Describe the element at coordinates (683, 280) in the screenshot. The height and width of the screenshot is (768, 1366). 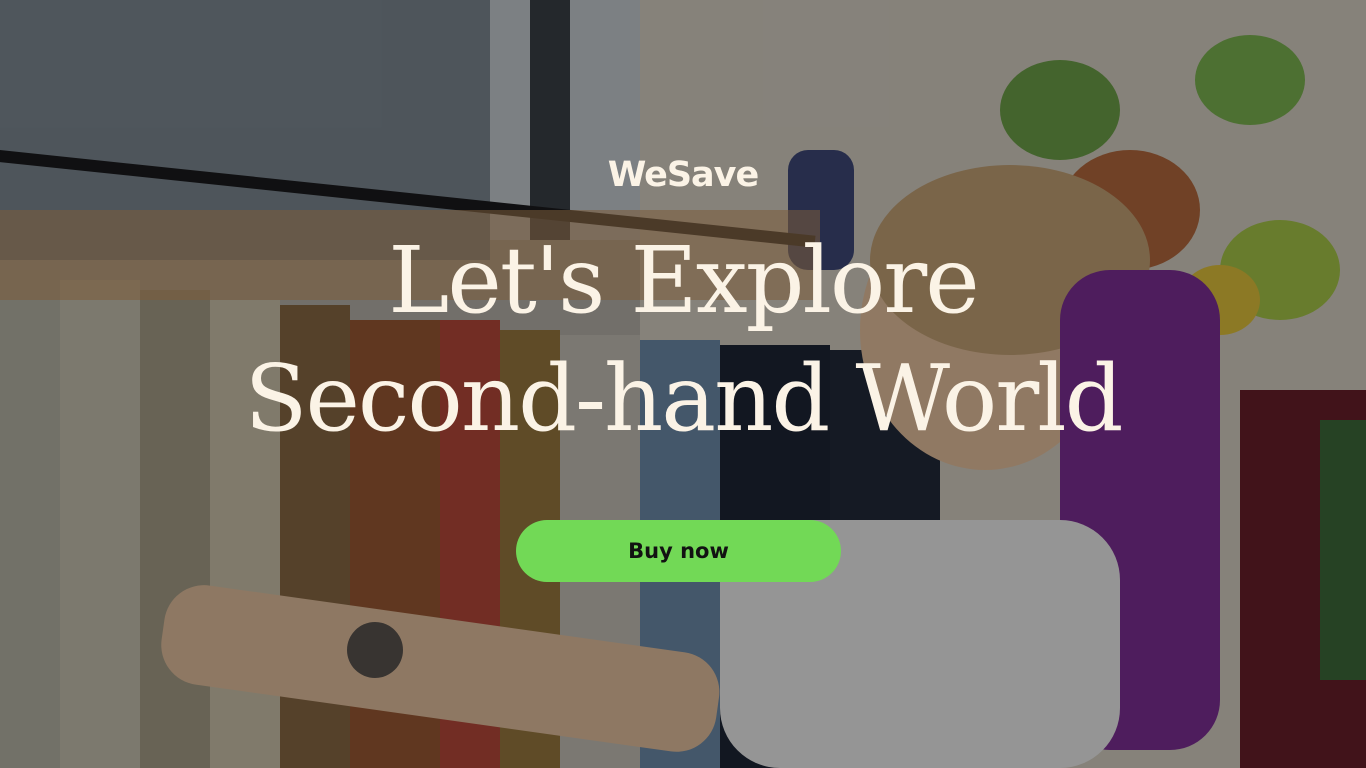
I see `hero-headline-line-1: Let's Explore` at that location.